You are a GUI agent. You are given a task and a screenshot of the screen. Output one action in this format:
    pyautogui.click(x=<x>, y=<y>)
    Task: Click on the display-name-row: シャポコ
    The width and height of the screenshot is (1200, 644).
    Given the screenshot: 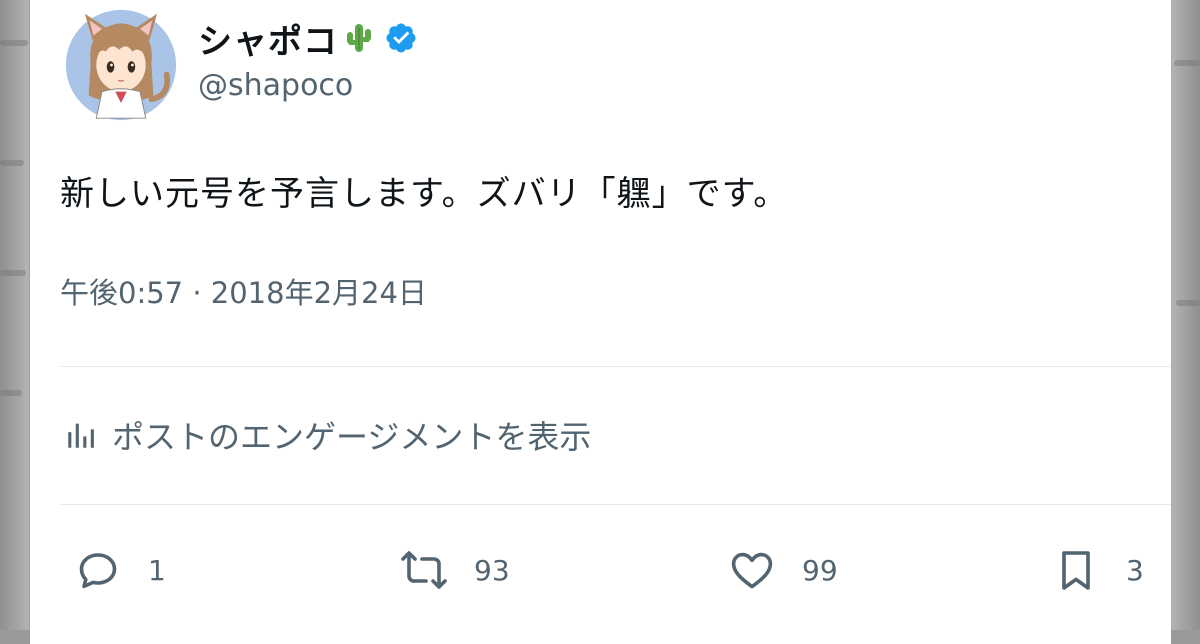 What is the action you would take?
    pyautogui.click(x=308, y=38)
    